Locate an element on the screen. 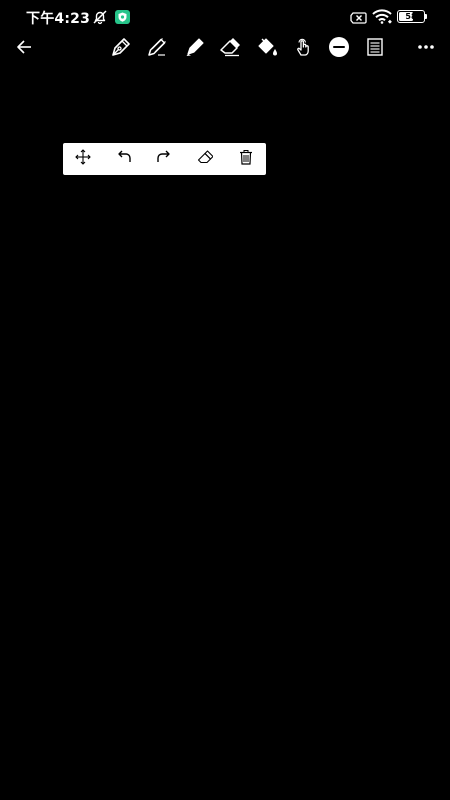 The height and width of the screenshot is (800, 450). pen-icon is located at coordinates (121, 47).